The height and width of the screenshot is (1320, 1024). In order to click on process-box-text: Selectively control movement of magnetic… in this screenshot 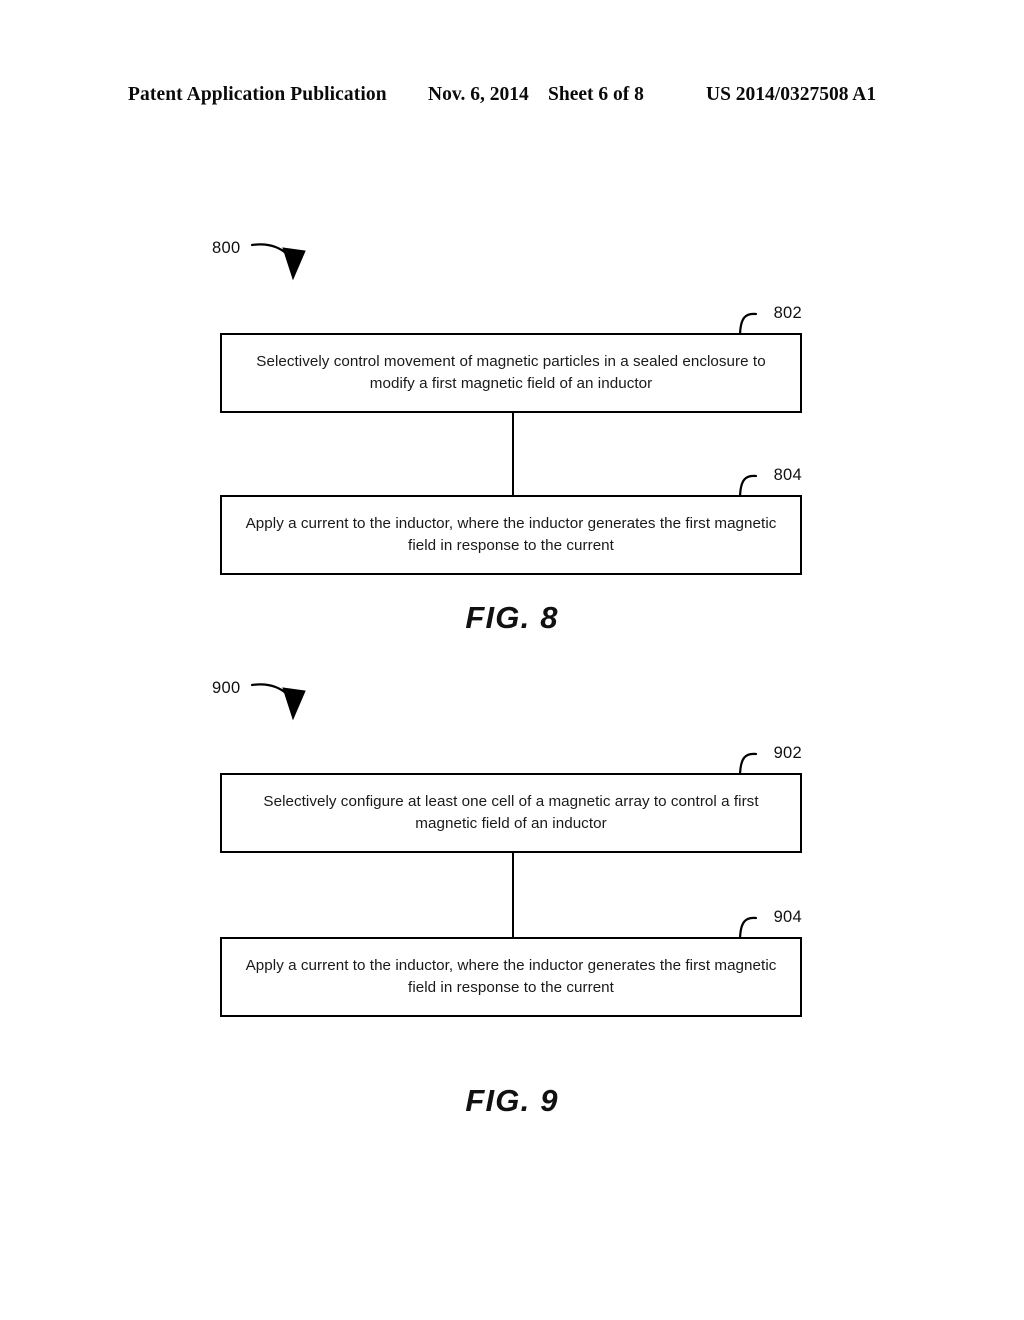, I will do `click(511, 372)`.